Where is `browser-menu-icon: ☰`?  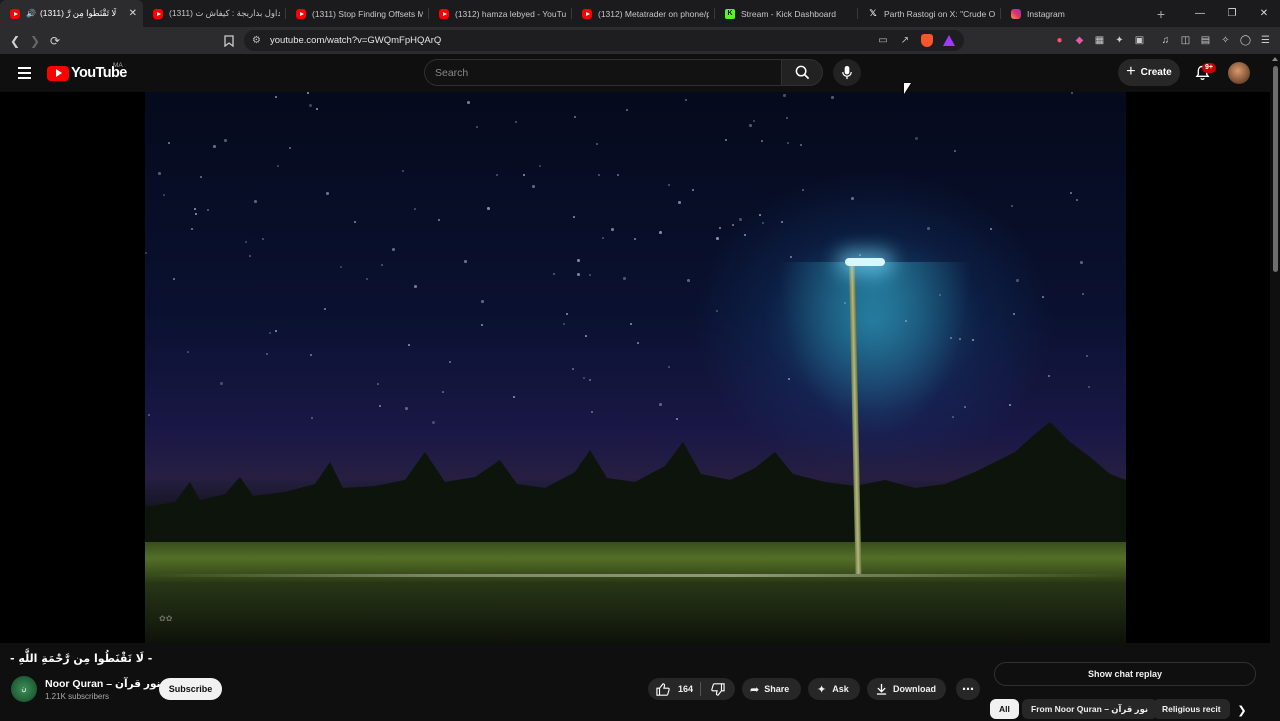
browser-menu-icon: ☰ is located at coordinates (1265, 40).